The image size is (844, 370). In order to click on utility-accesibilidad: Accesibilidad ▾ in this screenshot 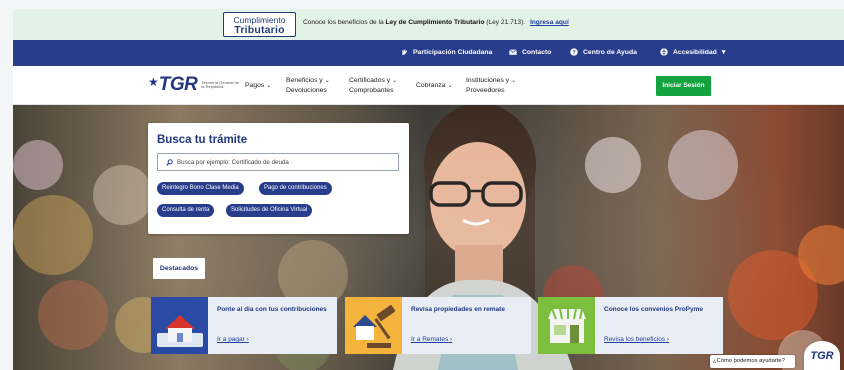, I will do `click(692, 52)`.